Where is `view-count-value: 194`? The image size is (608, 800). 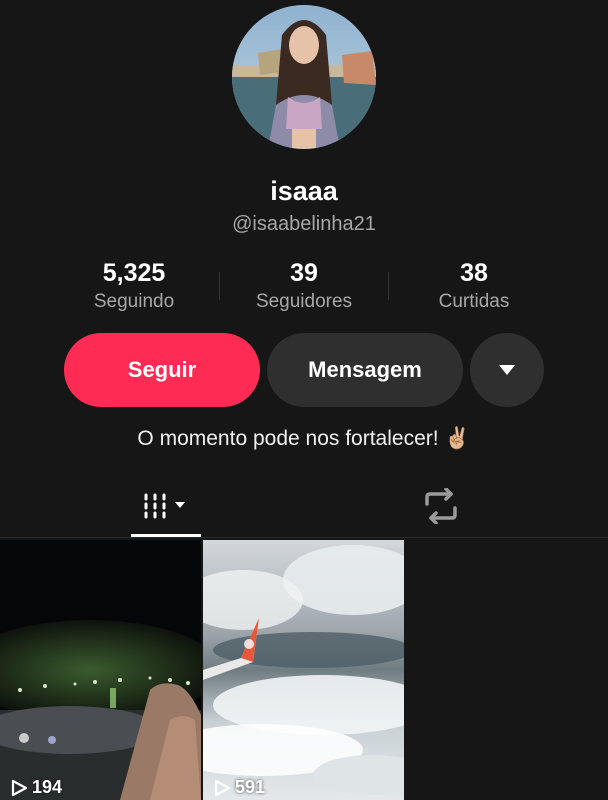 view-count-value: 194 is located at coordinates (47, 787).